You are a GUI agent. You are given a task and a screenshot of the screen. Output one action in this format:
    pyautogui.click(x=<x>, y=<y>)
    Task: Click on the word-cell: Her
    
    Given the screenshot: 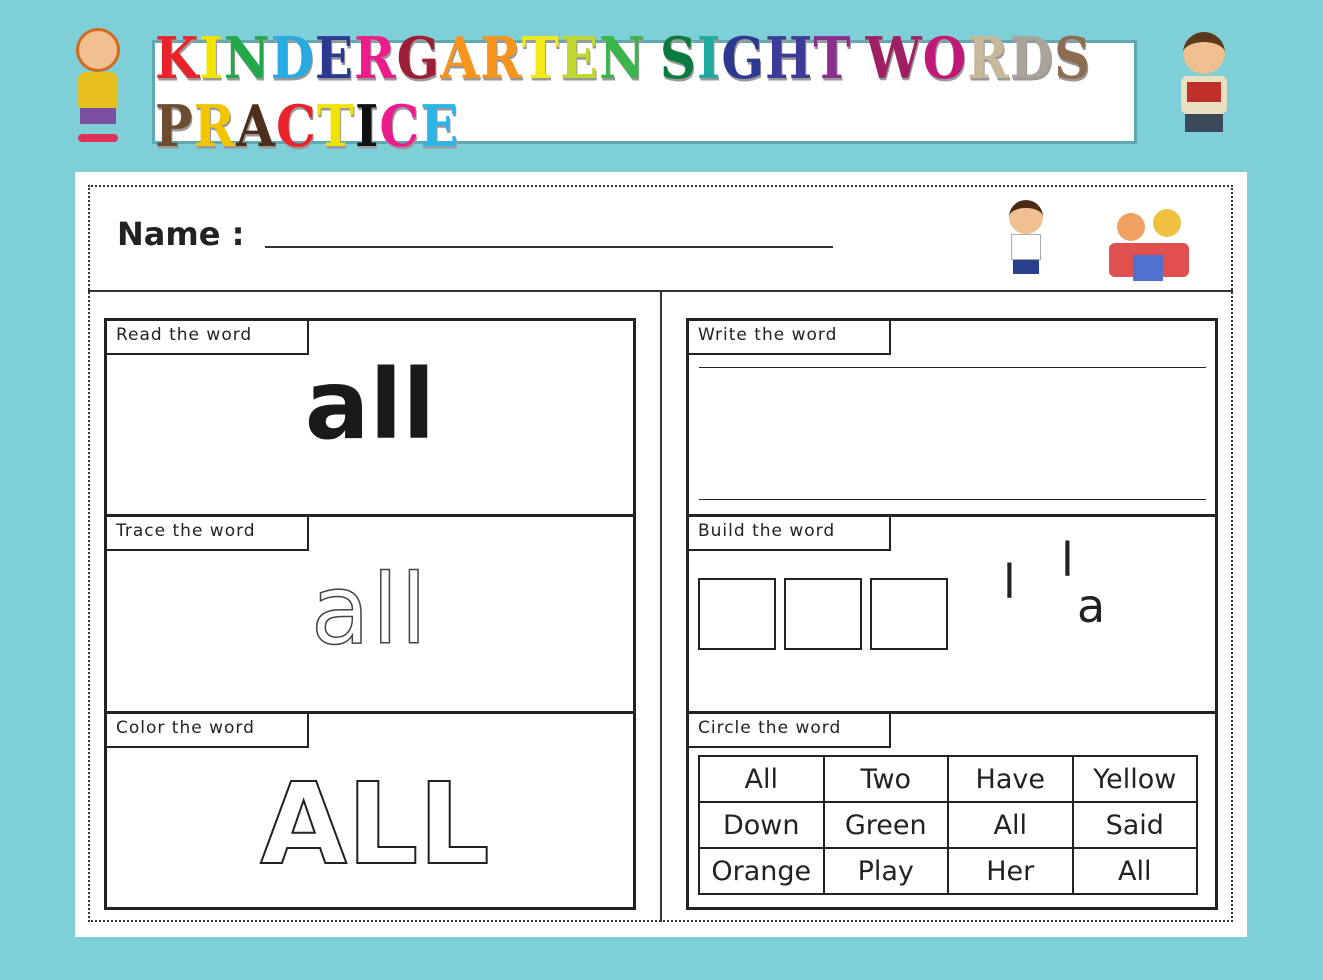 What is the action you would take?
    pyautogui.click(x=1010, y=871)
    